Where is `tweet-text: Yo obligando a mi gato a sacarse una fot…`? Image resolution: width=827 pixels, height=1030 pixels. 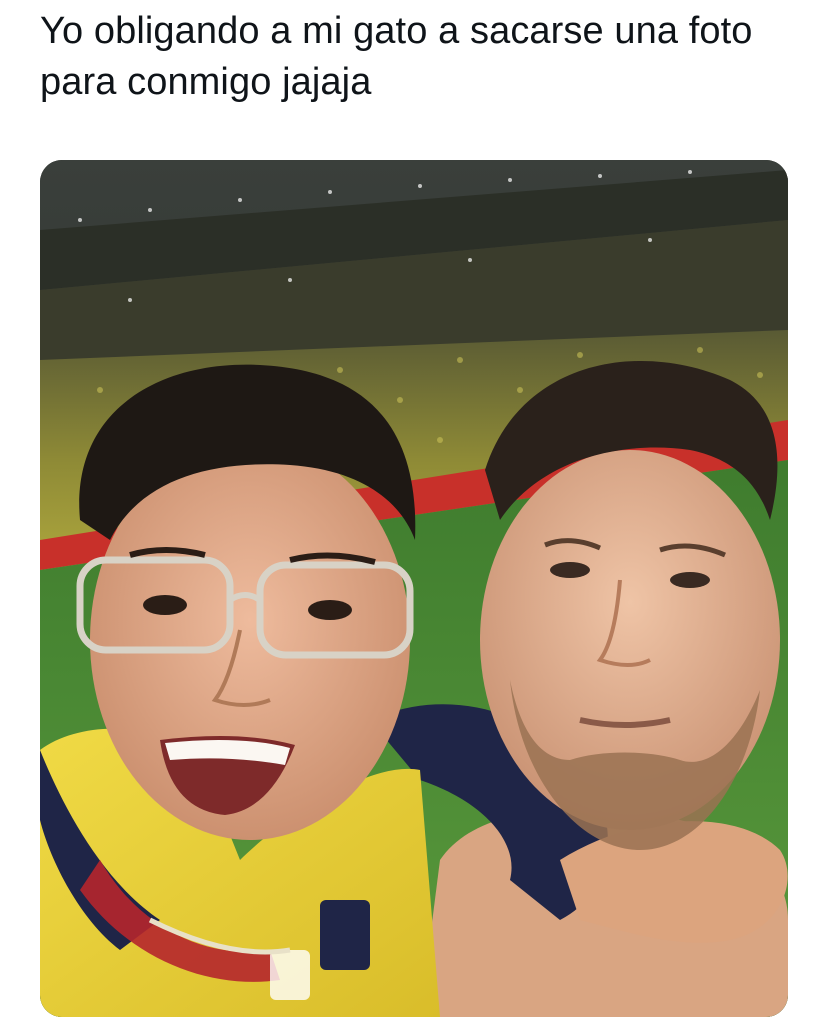
tweet-text: Yo obligando a mi gato a sacarse una fot… is located at coordinates (396, 56).